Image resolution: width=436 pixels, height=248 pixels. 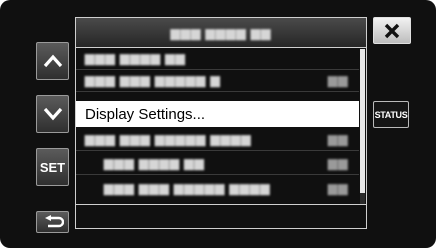 I want to click on back-button, so click(x=52, y=222).